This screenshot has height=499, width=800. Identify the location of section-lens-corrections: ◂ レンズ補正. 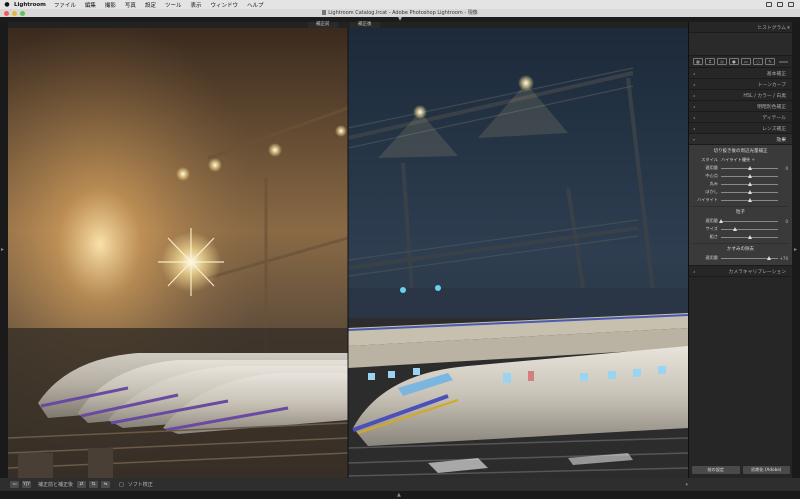
(740, 128).